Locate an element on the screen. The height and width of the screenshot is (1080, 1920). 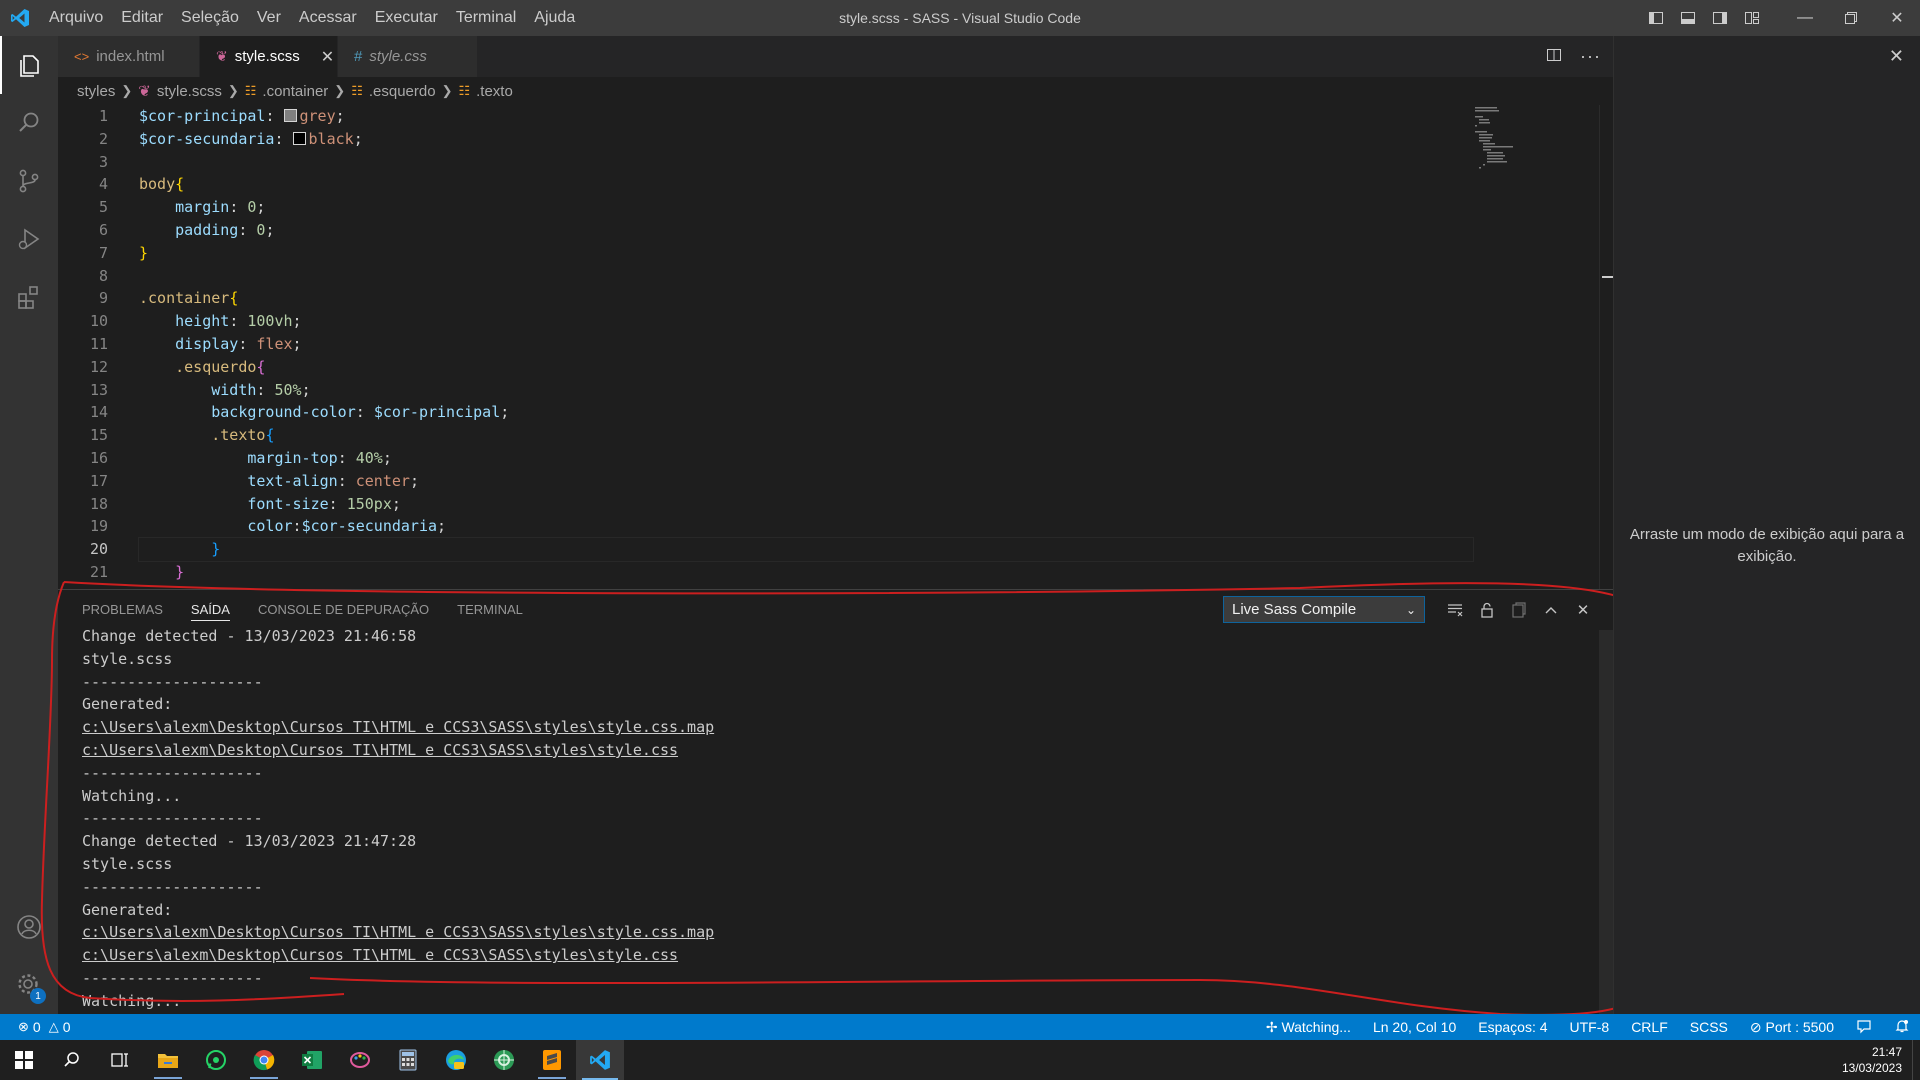
source-control-icon is located at coordinates (29, 181).